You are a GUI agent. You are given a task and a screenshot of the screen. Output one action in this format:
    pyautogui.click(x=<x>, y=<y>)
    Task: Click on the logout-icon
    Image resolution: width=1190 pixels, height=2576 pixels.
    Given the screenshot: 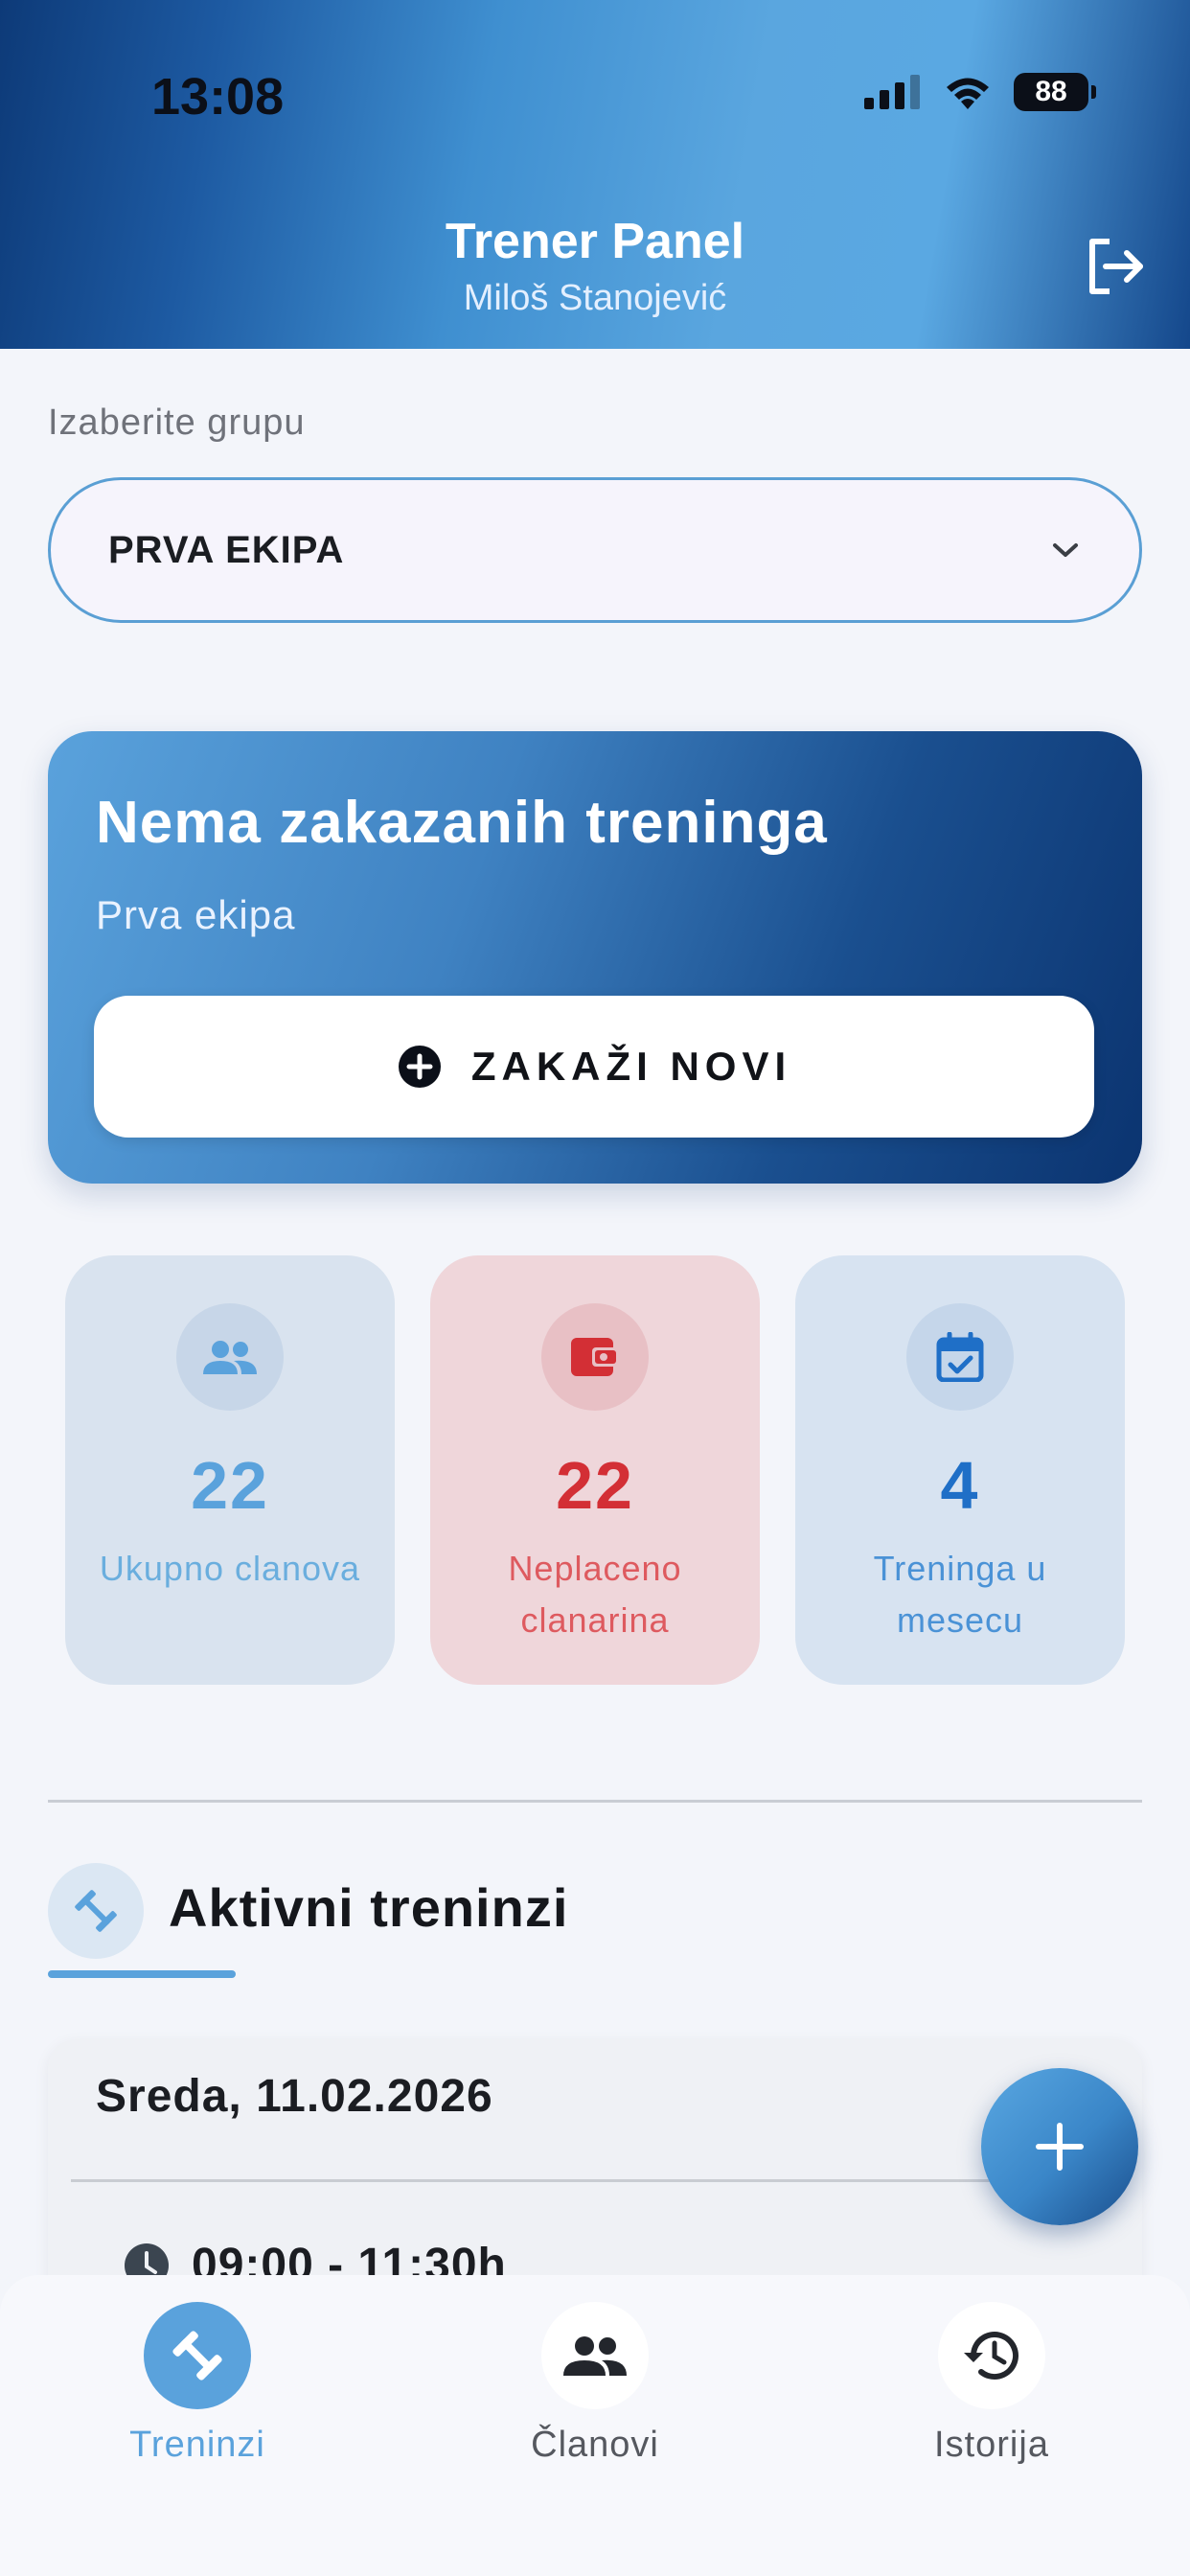 What is the action you would take?
    pyautogui.click(x=1116, y=266)
    